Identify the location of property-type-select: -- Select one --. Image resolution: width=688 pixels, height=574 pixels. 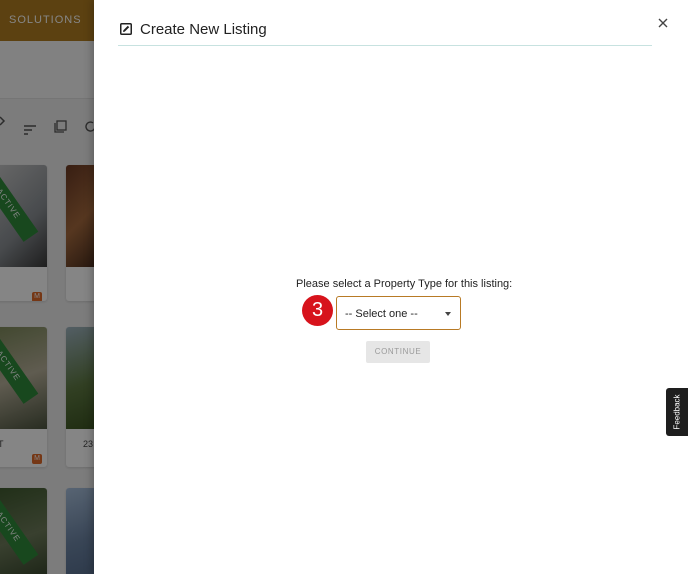
(398, 313).